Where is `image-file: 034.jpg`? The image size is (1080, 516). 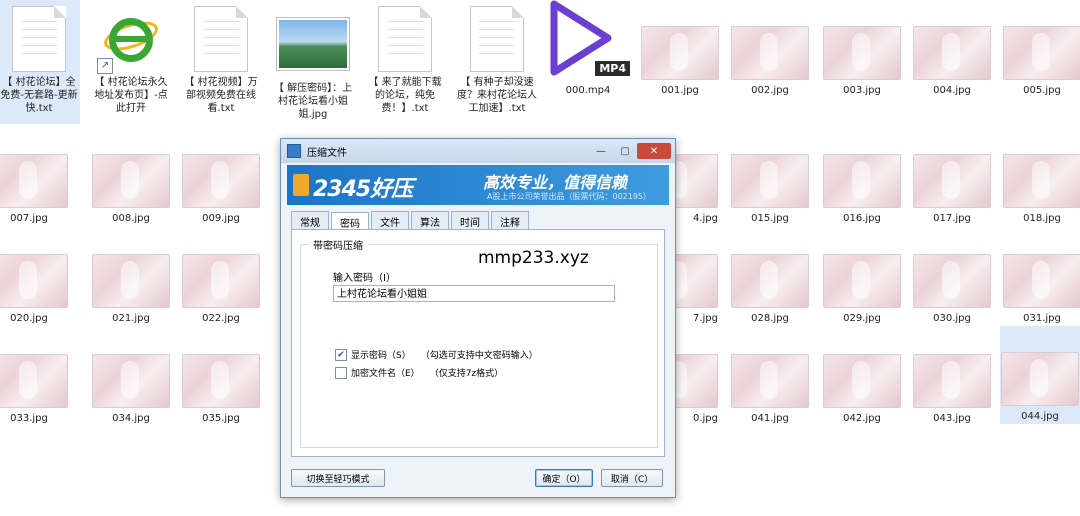
image-file: 034.jpg is located at coordinates (131, 389).